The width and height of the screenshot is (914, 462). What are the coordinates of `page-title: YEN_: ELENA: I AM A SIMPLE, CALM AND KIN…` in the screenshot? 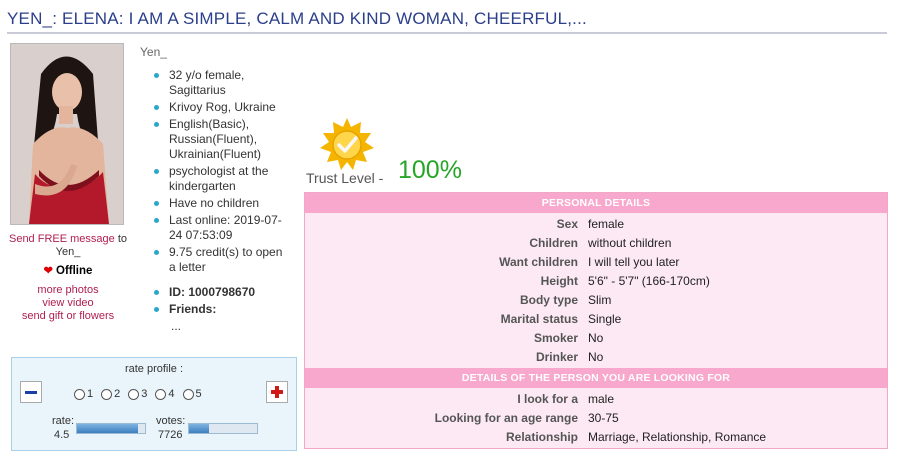 It's located at (297, 18).